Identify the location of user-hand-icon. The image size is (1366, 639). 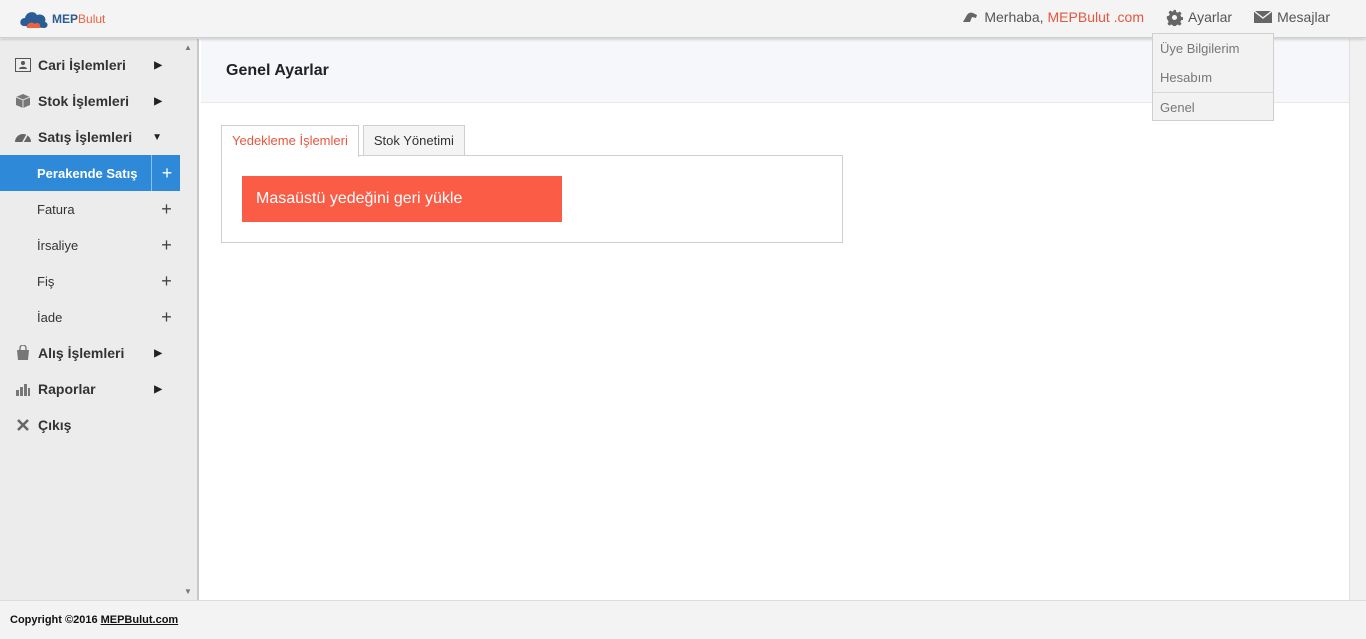
(970, 17).